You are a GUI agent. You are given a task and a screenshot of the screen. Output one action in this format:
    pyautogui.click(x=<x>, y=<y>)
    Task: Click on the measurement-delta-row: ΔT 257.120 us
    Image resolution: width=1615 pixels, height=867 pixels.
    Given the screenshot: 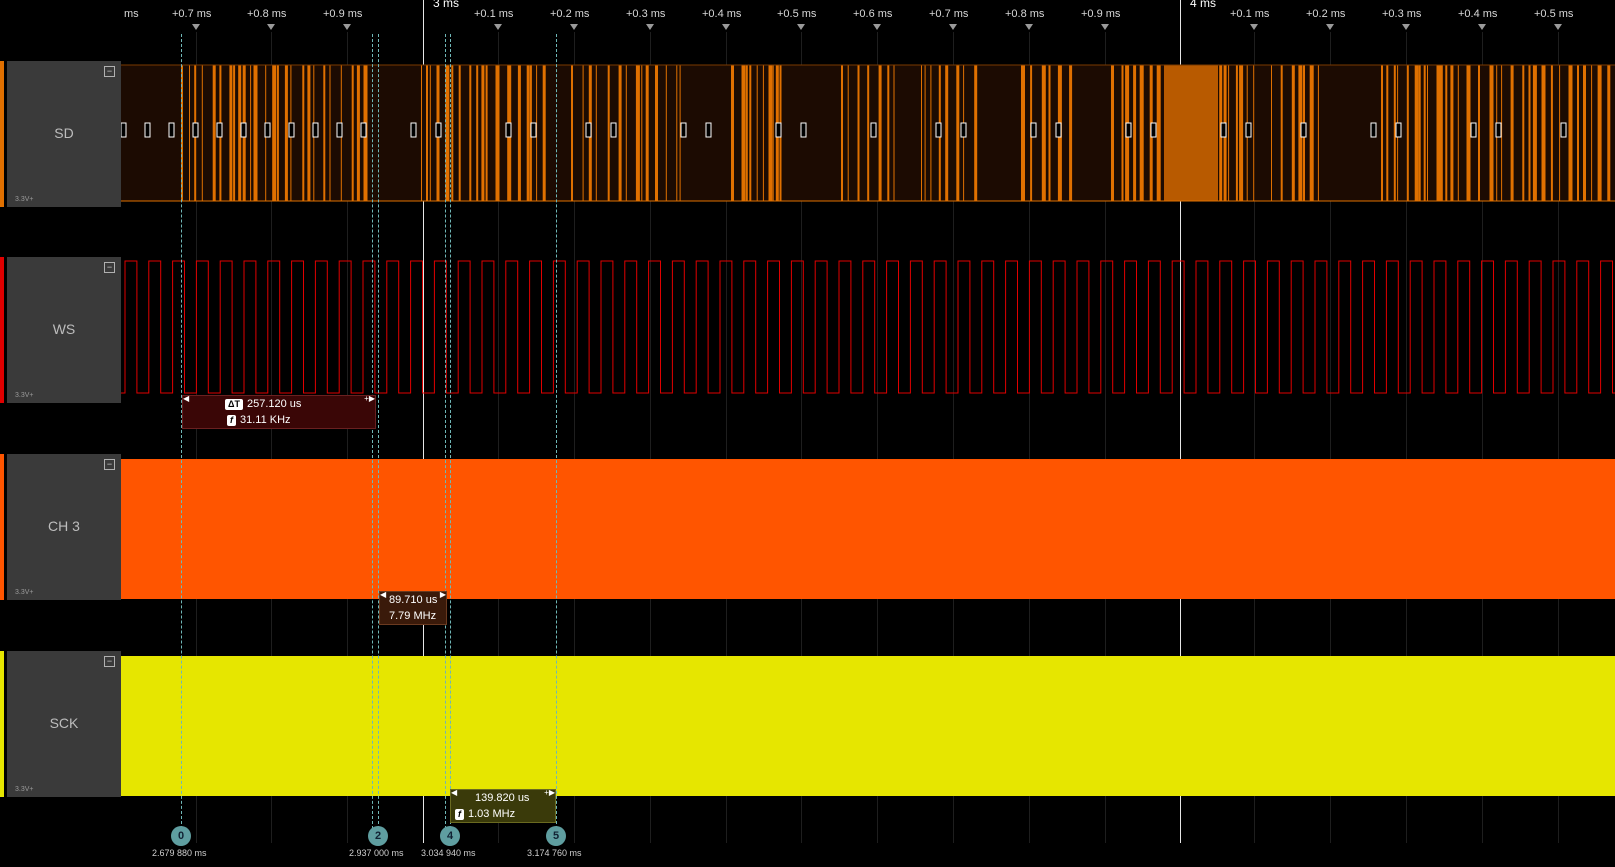 What is the action you would take?
    pyautogui.click(x=300, y=404)
    